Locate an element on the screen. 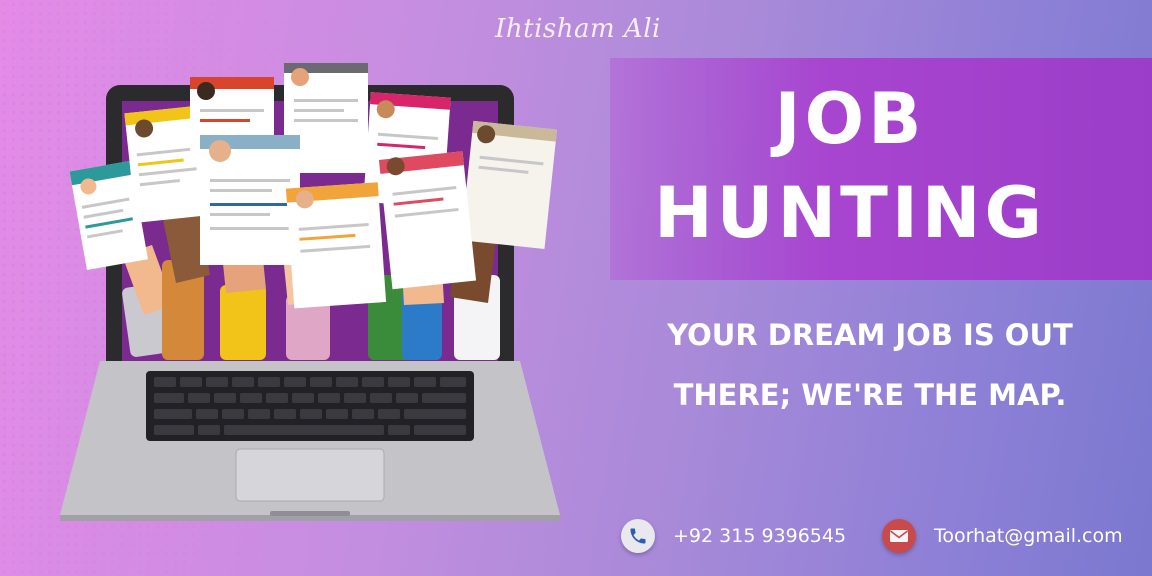 The height and width of the screenshot is (576, 1152). email-contact: Toorhat@gmail.com is located at coordinates (1002, 536).